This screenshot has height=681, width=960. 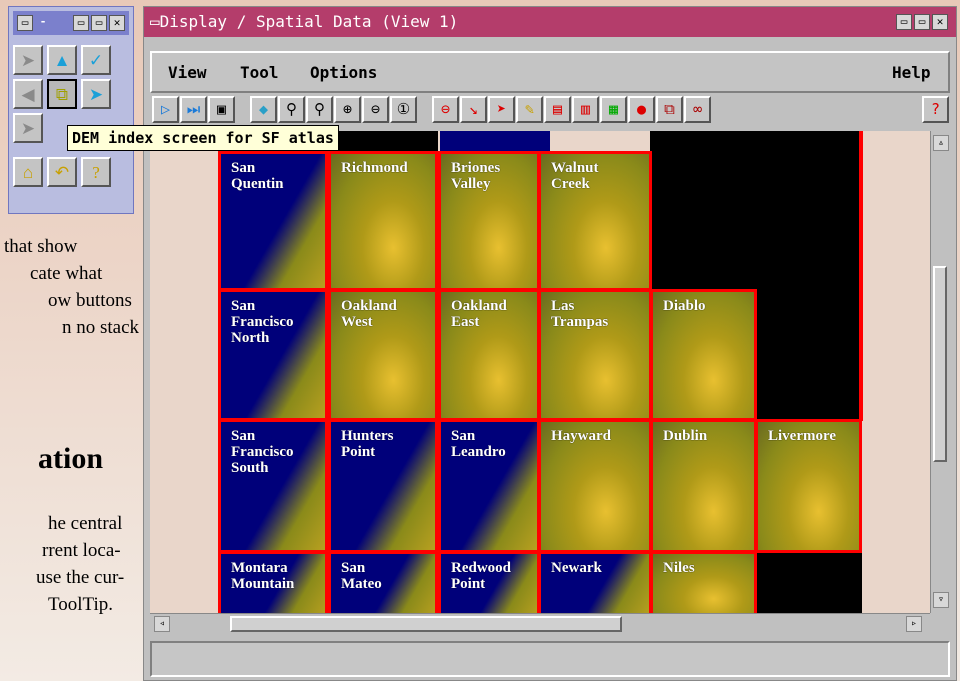 I want to click on doc-line: he central, so click(x=85, y=523).